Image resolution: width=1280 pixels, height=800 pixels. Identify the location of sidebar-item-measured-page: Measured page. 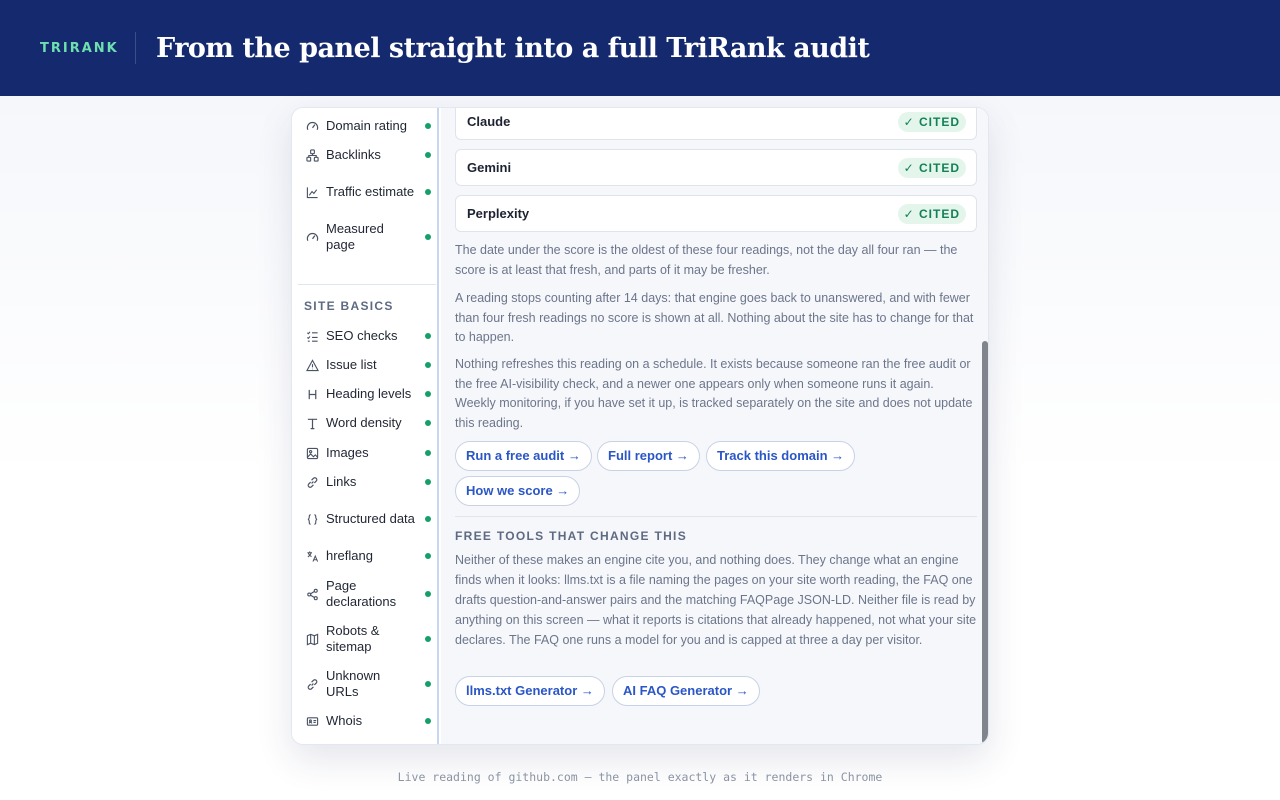
(368, 237).